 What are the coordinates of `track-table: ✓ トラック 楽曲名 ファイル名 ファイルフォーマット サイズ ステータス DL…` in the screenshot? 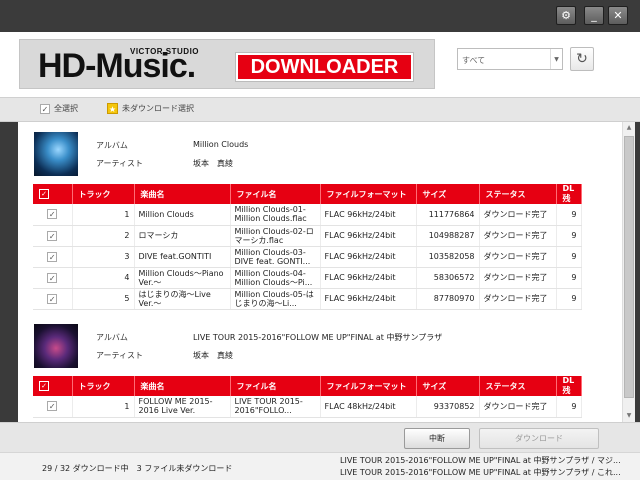 It's located at (307, 397).